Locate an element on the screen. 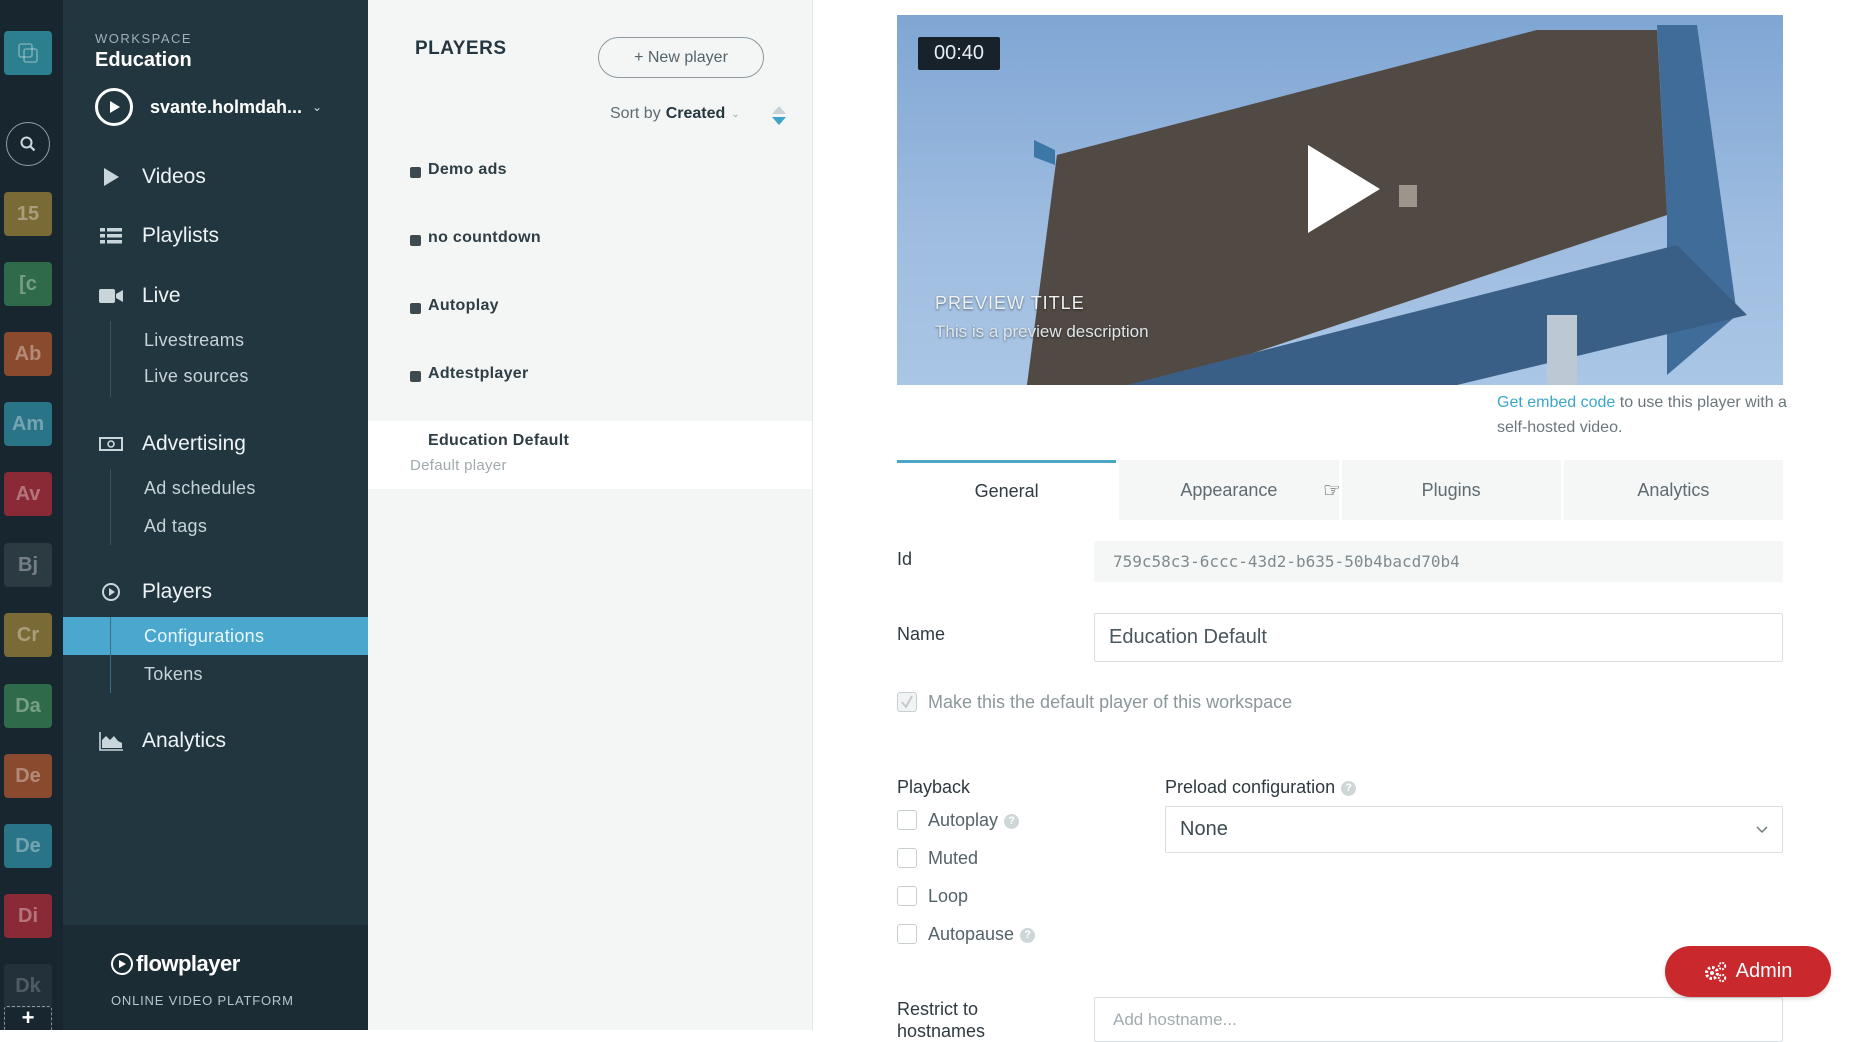 This screenshot has height=1042, width=1864. search-button is located at coordinates (28, 144).